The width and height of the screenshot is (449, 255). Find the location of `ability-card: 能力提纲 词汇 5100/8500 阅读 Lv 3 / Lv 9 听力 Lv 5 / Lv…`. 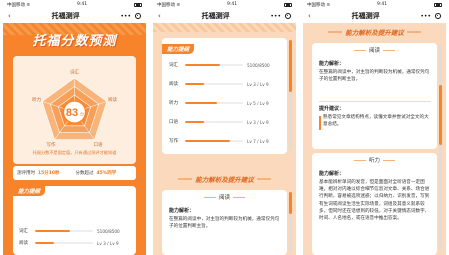

ability-card: 能力提纲 词汇 5100/8500 阅读 Lv 3 / Lv 9 听力 Lv 5 / Lv… is located at coordinates (224, 96).